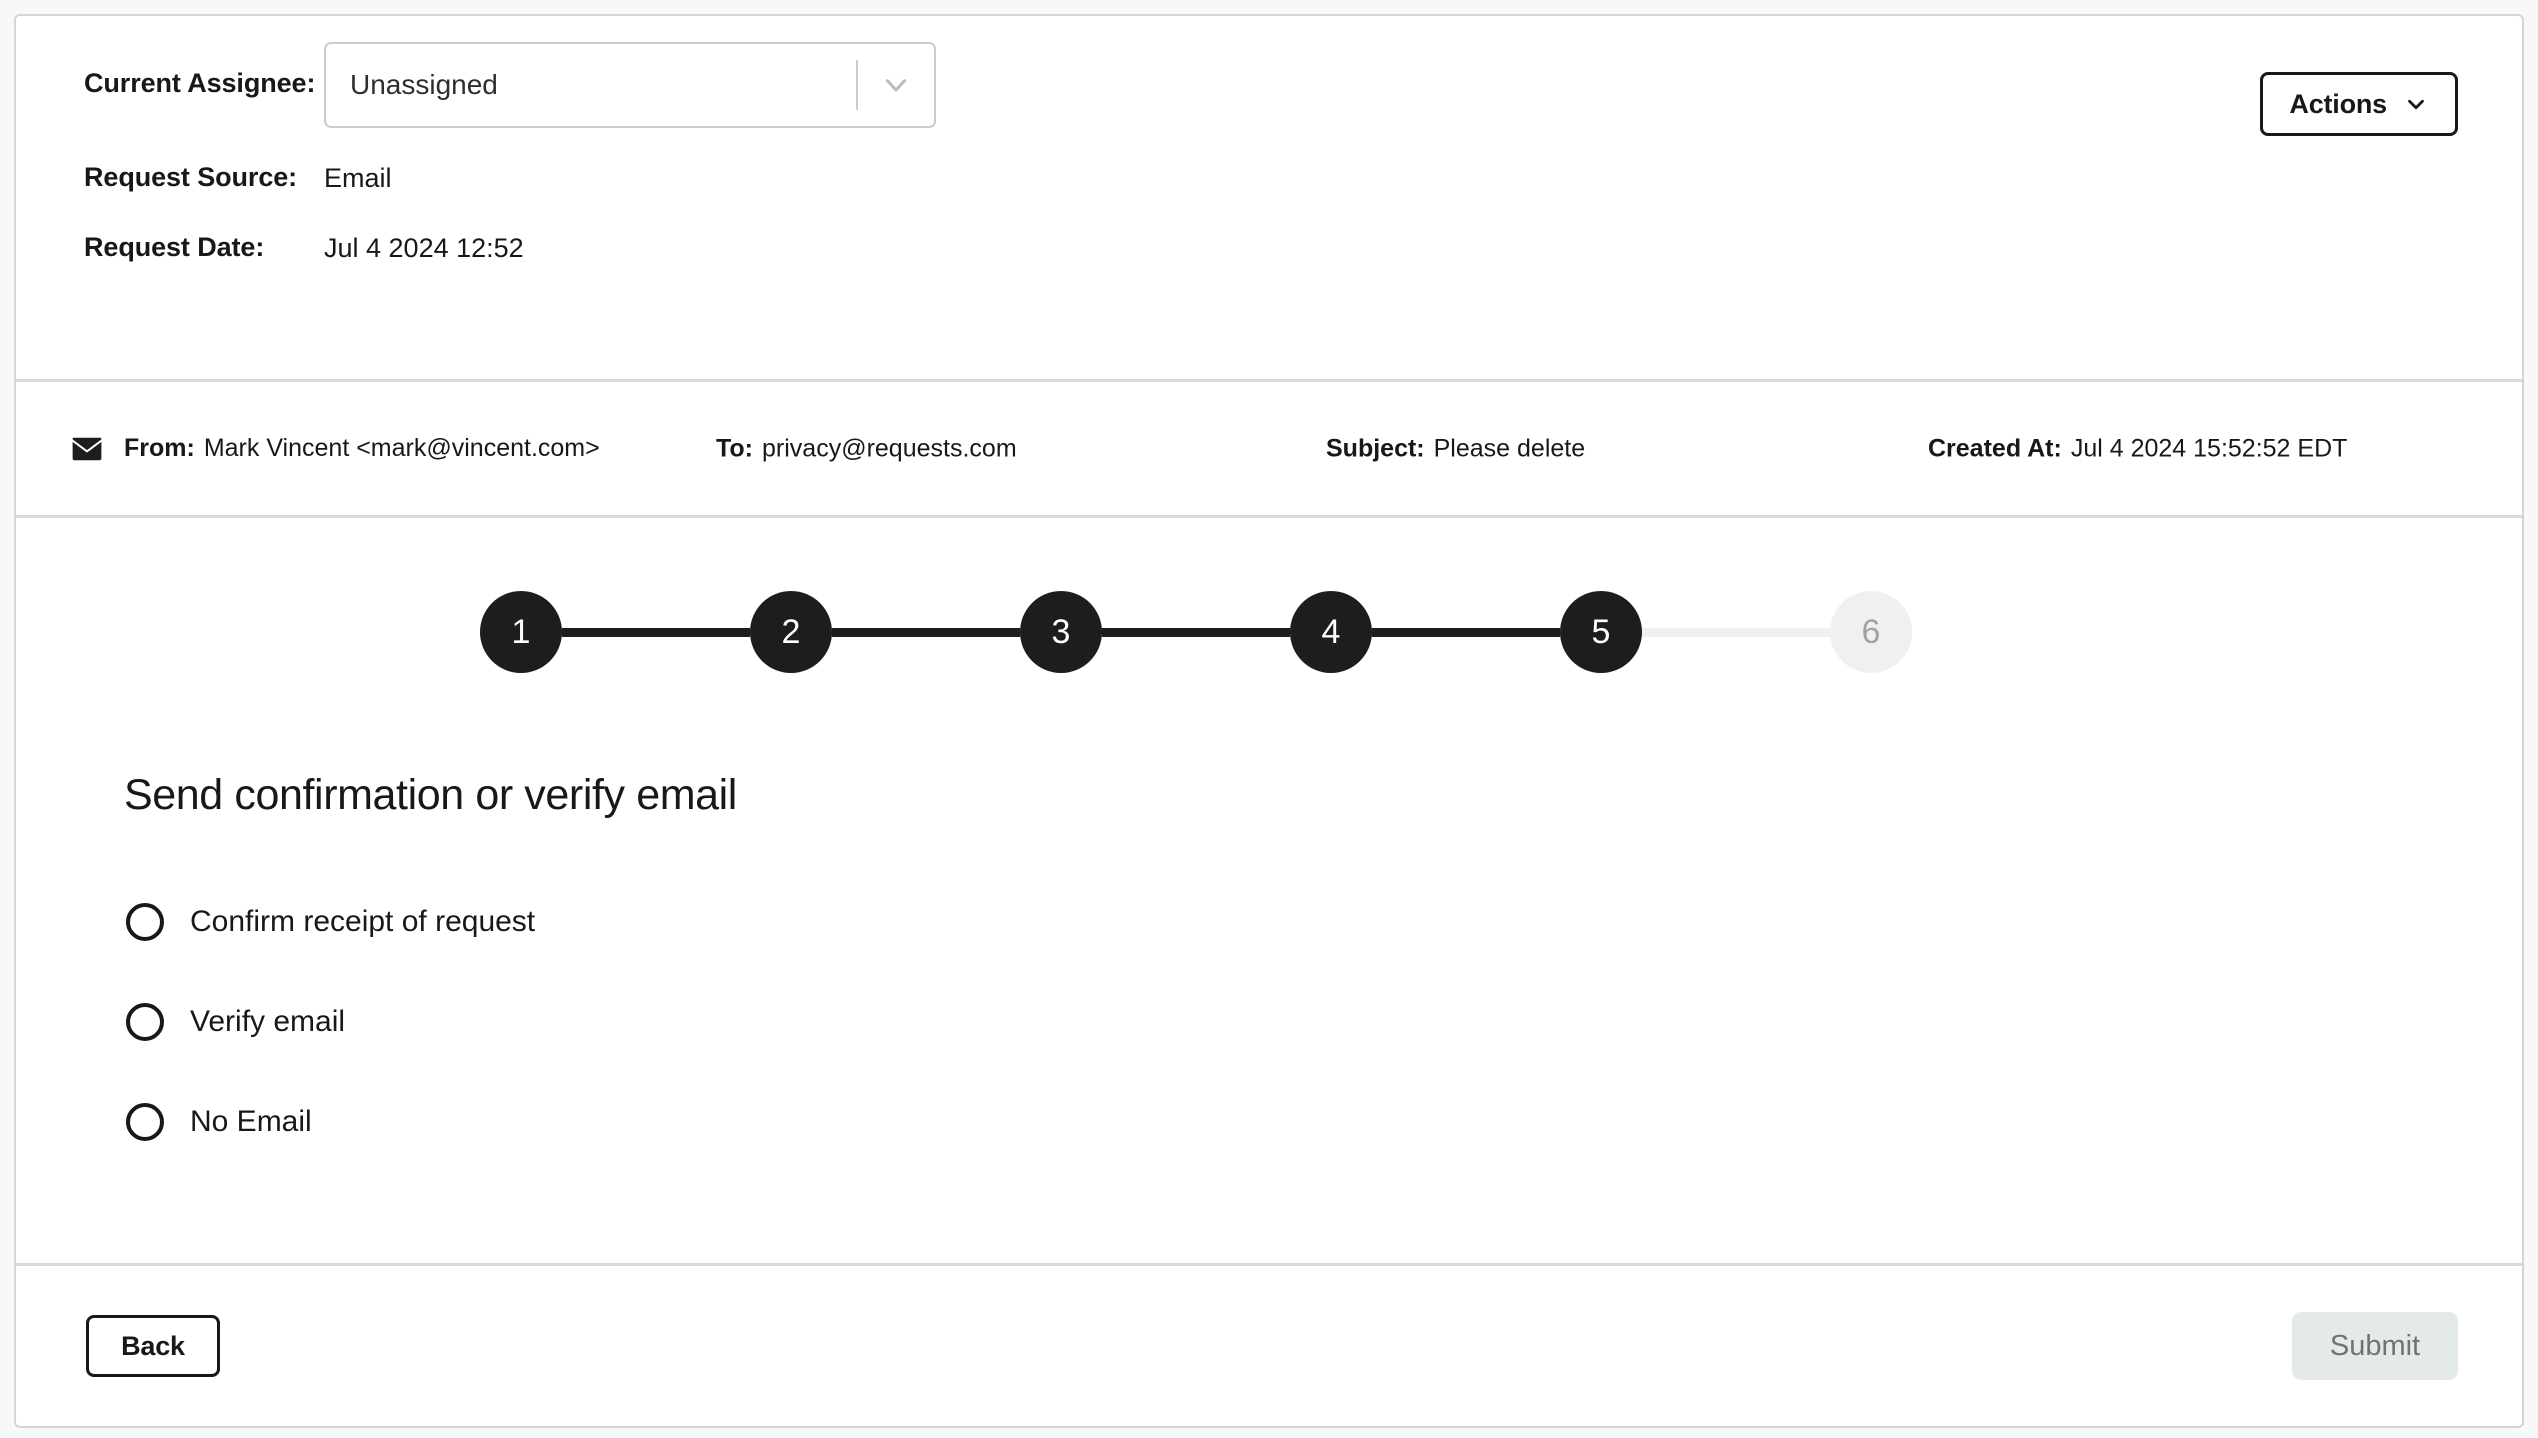 Image resolution: width=2538 pixels, height=1438 pixels. I want to click on workflow-stepper: 1 2 3 4 5 6, so click(1269, 632).